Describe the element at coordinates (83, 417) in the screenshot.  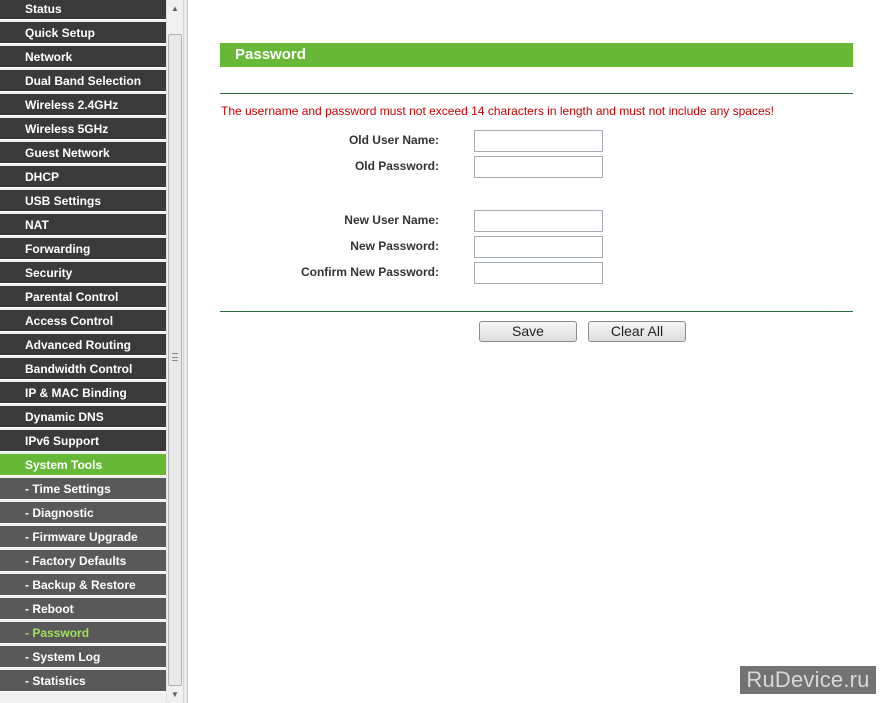
I see `sidebar-item-dynamic-dns: Dynamic DNS` at that location.